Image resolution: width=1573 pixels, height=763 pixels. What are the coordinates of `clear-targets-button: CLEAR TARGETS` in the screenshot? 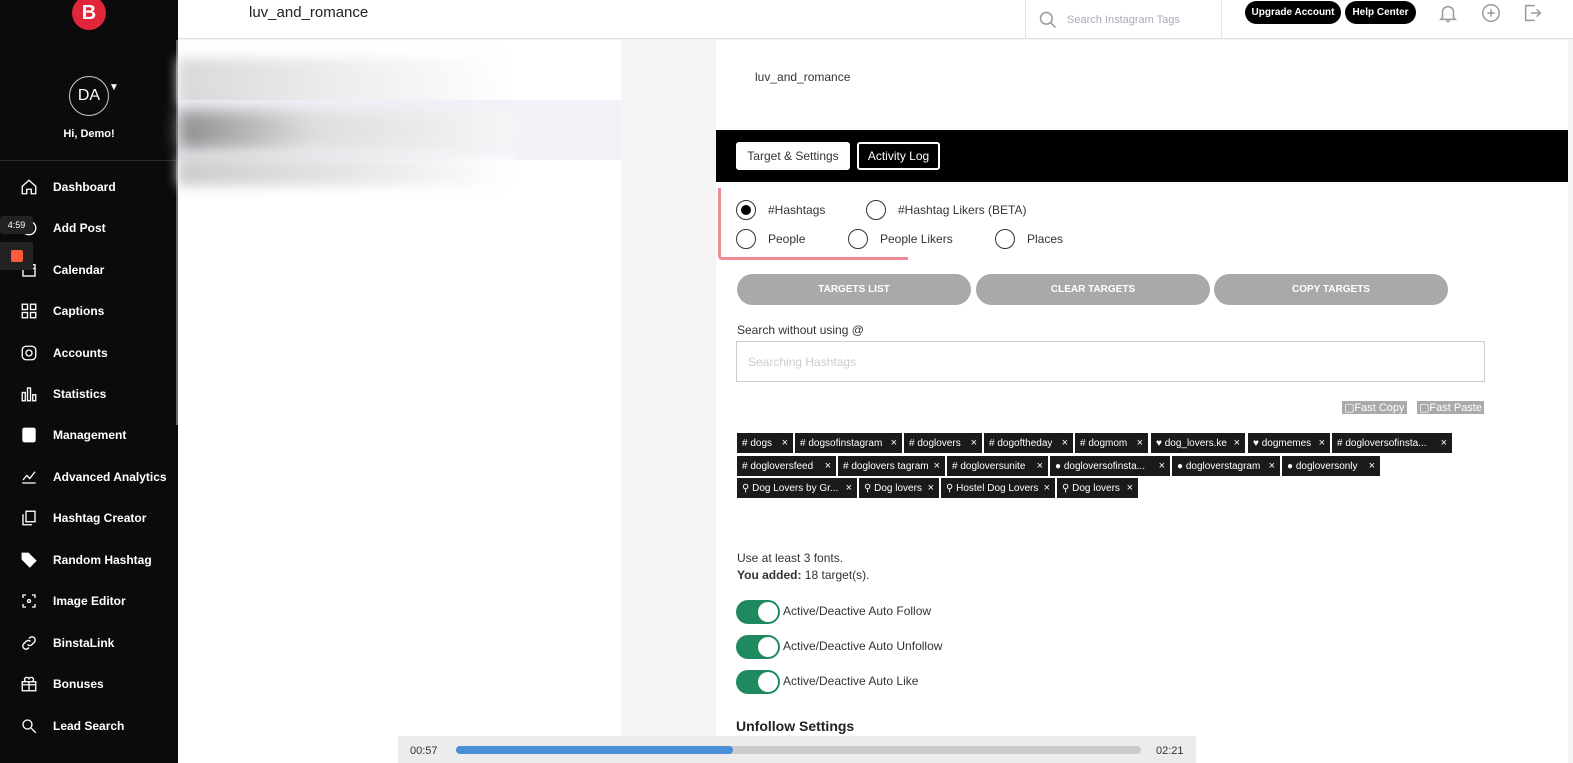 It's located at (1093, 289).